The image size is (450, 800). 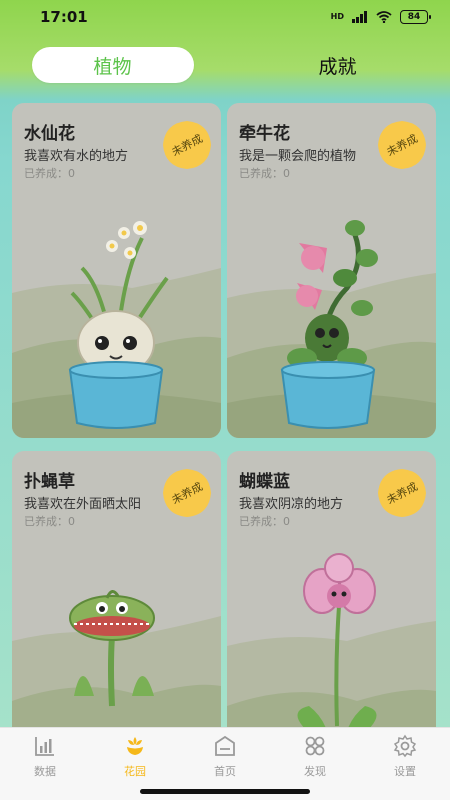 I want to click on nav-label-data: 数据, so click(x=45, y=771).